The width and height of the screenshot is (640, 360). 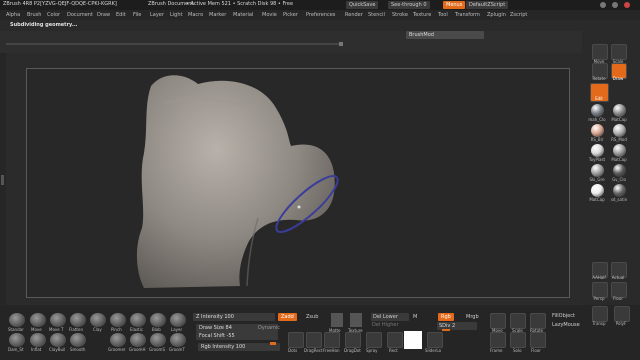 I want to click on brush-groomer-icon, so click(x=118, y=340).